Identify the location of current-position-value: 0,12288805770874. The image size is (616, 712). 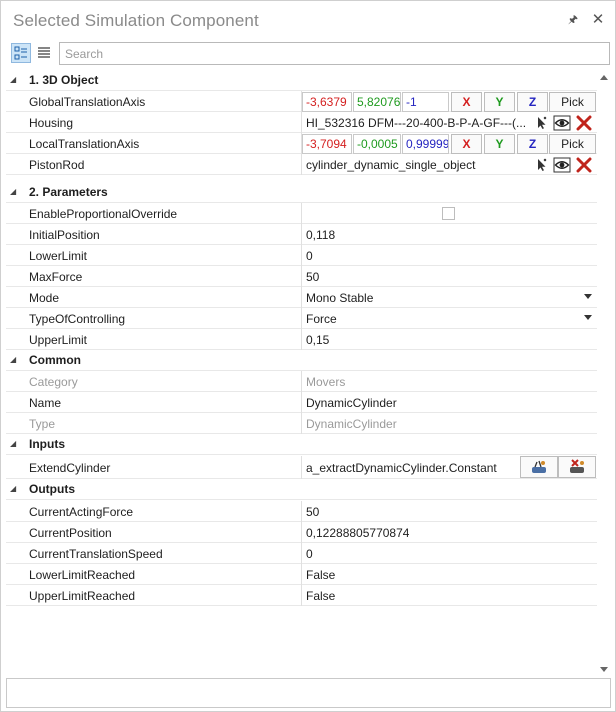
(358, 533).